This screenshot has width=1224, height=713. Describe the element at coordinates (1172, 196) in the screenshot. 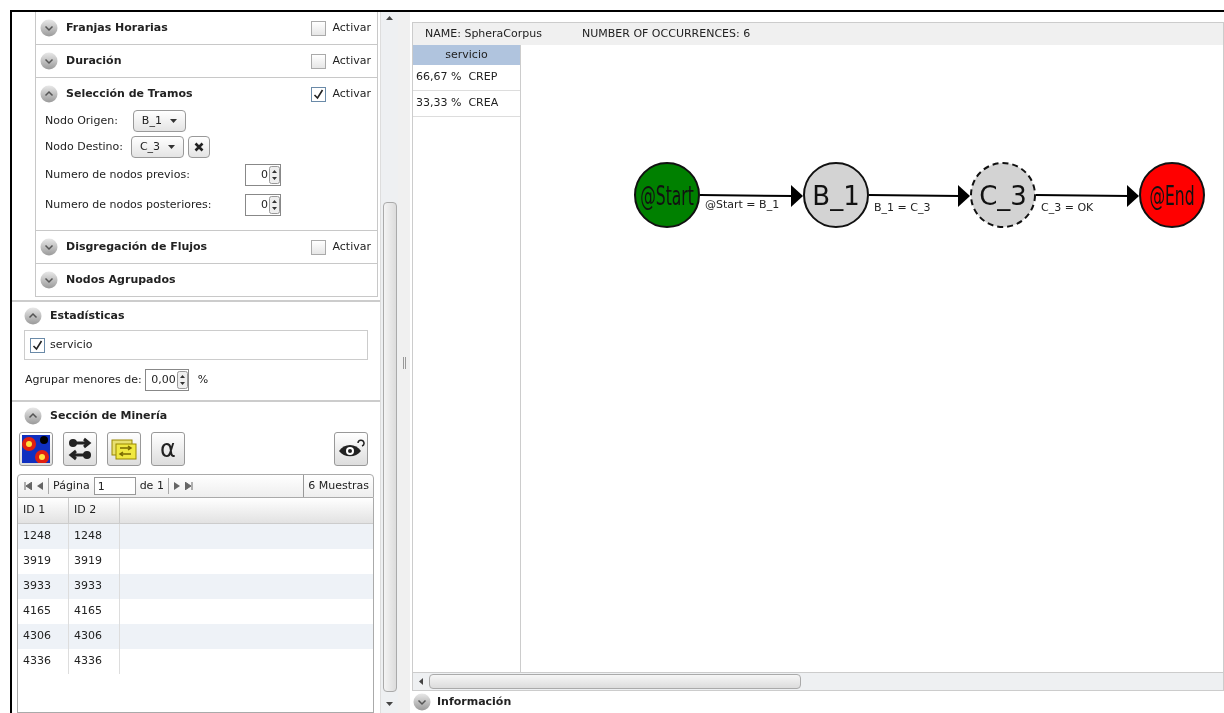

I see `node-label: @End` at that location.